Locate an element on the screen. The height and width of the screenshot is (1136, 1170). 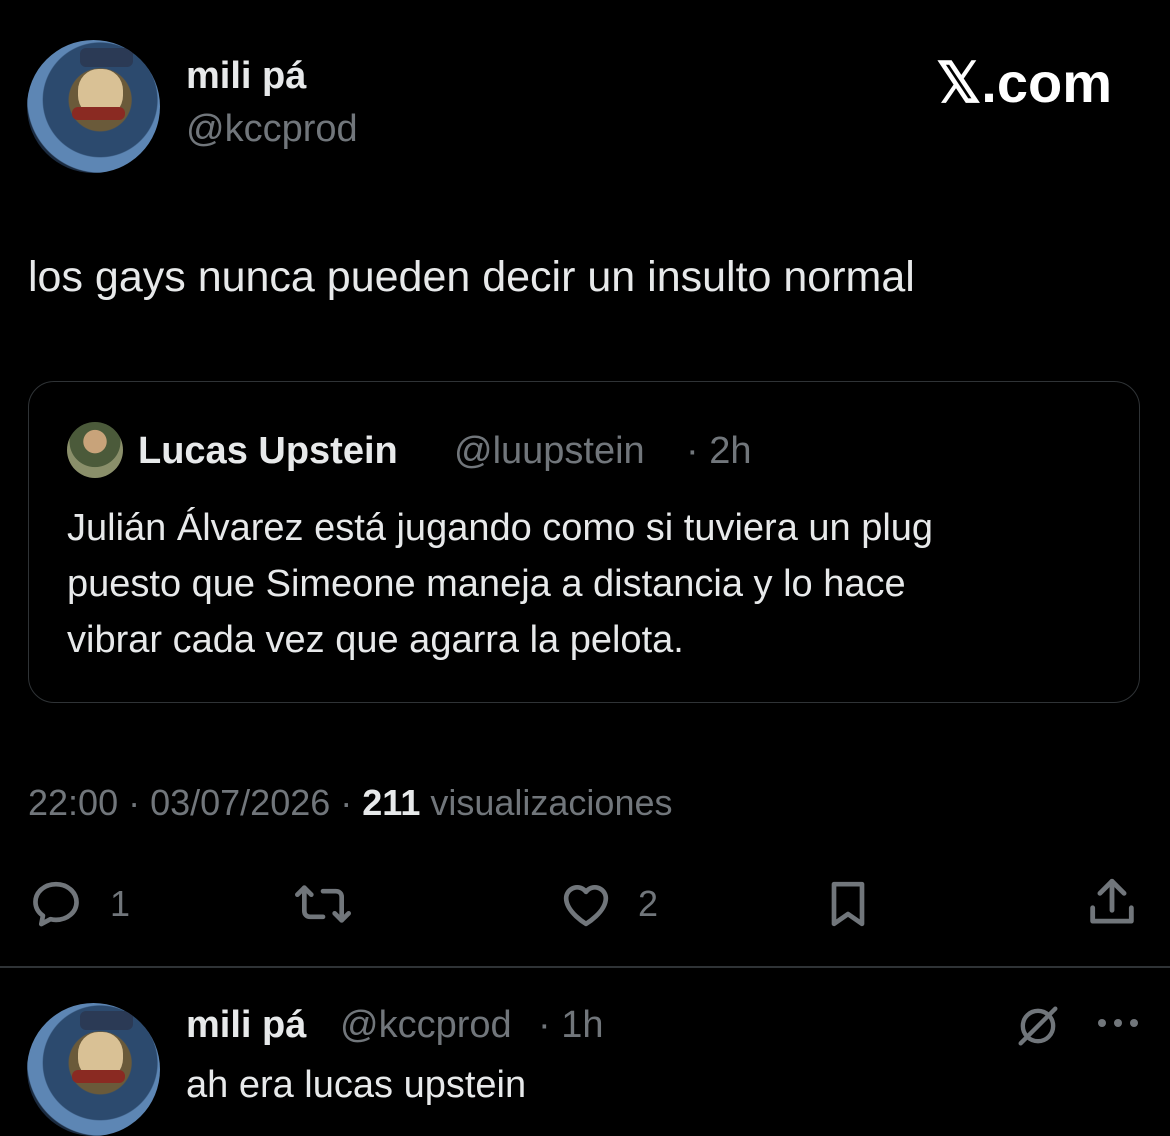
retweet-icon is located at coordinates (323, 904).